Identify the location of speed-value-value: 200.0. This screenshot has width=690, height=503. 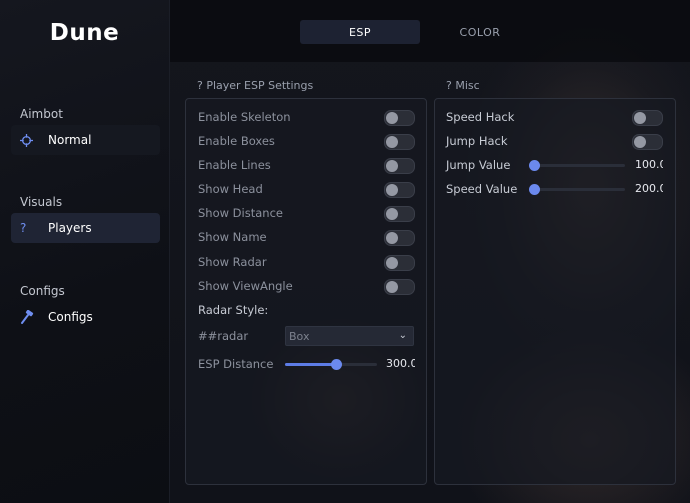
(649, 188).